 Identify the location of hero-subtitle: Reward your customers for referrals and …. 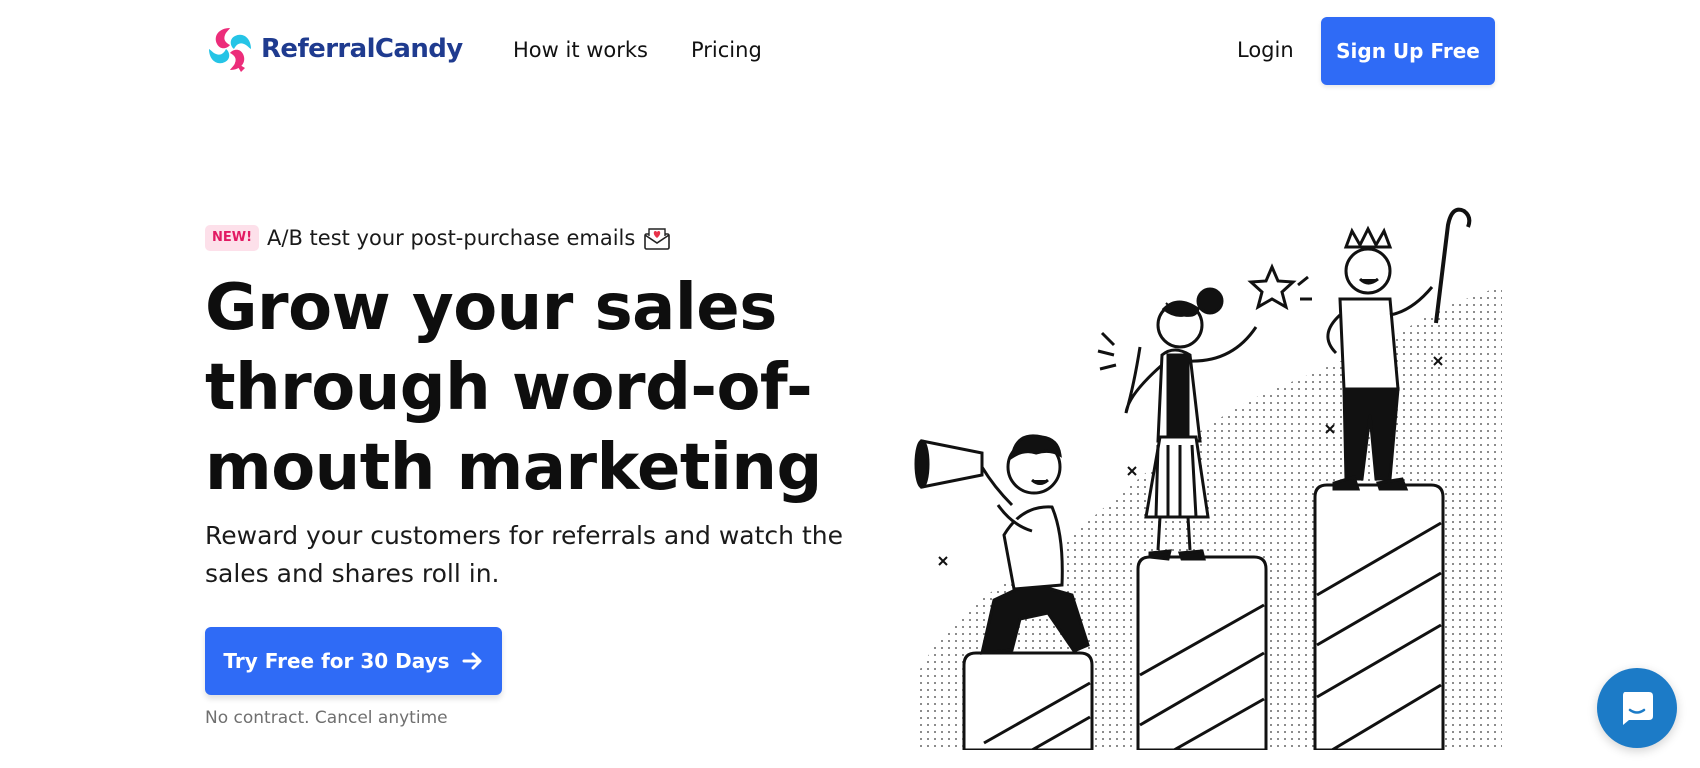
(524, 554).